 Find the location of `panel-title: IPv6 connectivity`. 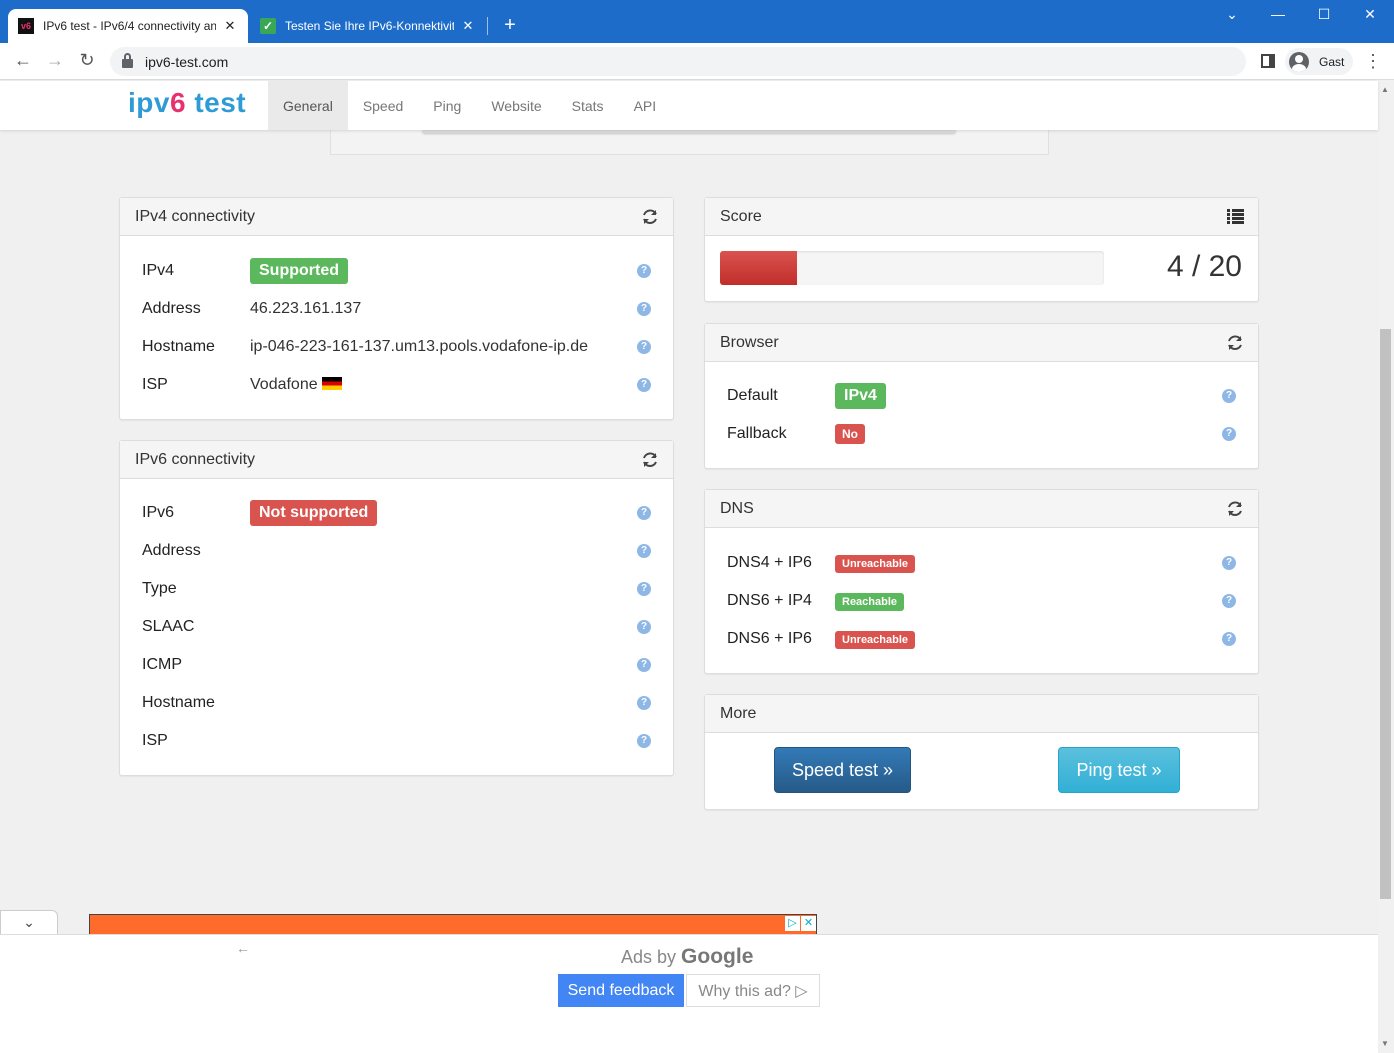

panel-title: IPv6 connectivity is located at coordinates (195, 459).